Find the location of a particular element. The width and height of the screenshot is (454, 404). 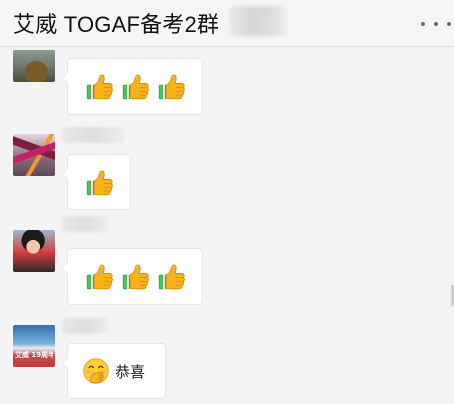

hand-over-mouth-icon is located at coordinates (96, 371).